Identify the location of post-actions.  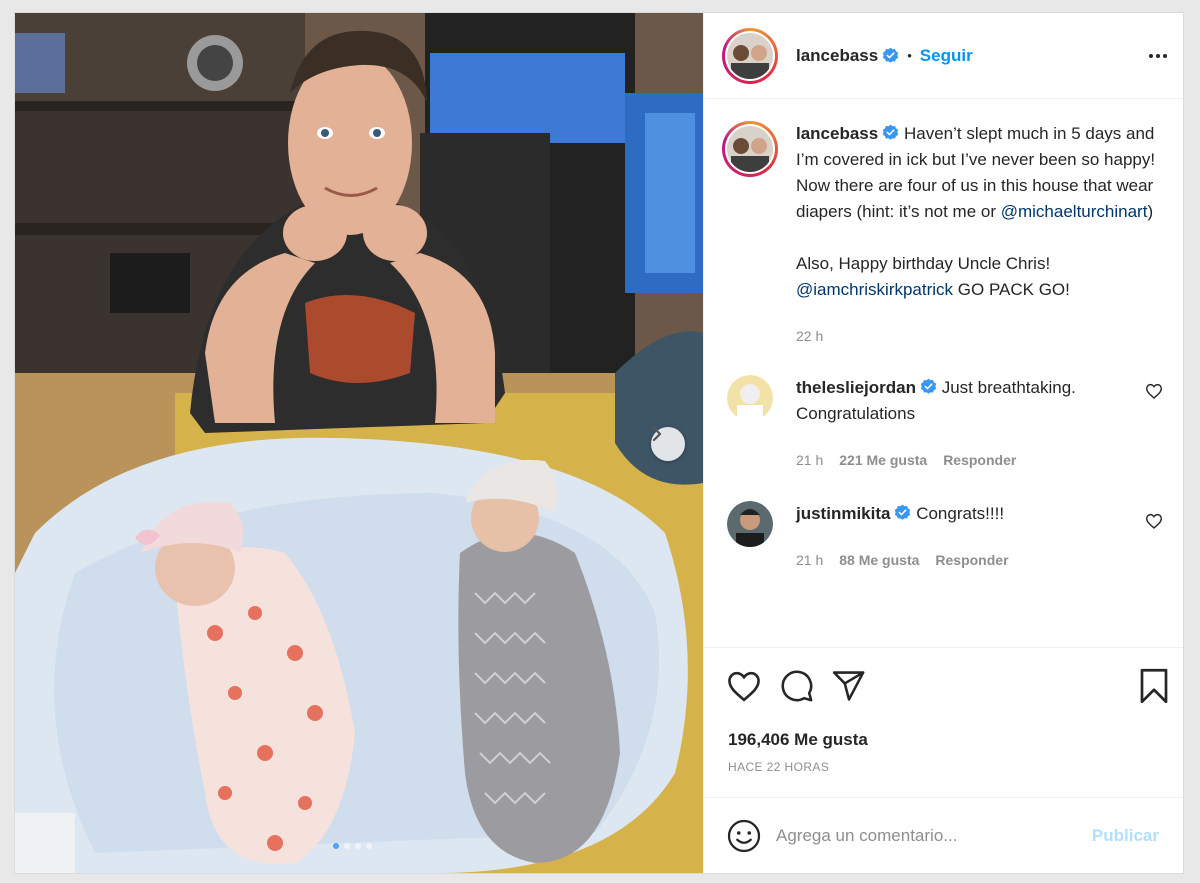
(943, 685).